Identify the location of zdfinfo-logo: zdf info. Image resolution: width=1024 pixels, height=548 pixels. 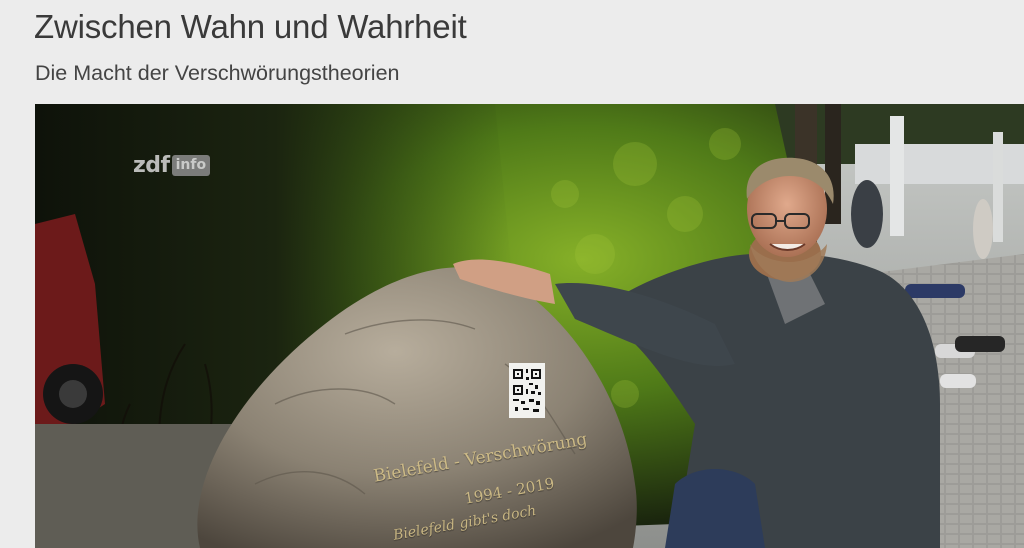
(172, 165).